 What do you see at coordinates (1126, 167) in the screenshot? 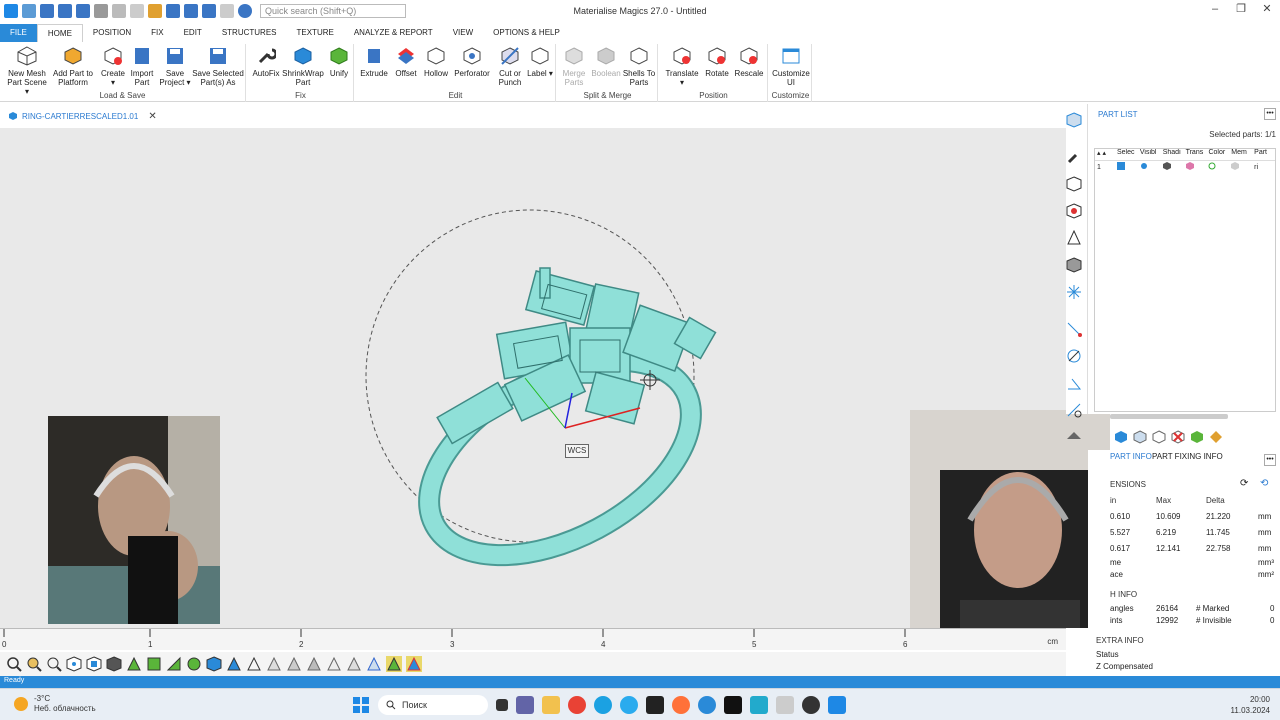
I see `select-checkbox` at bounding box center [1126, 167].